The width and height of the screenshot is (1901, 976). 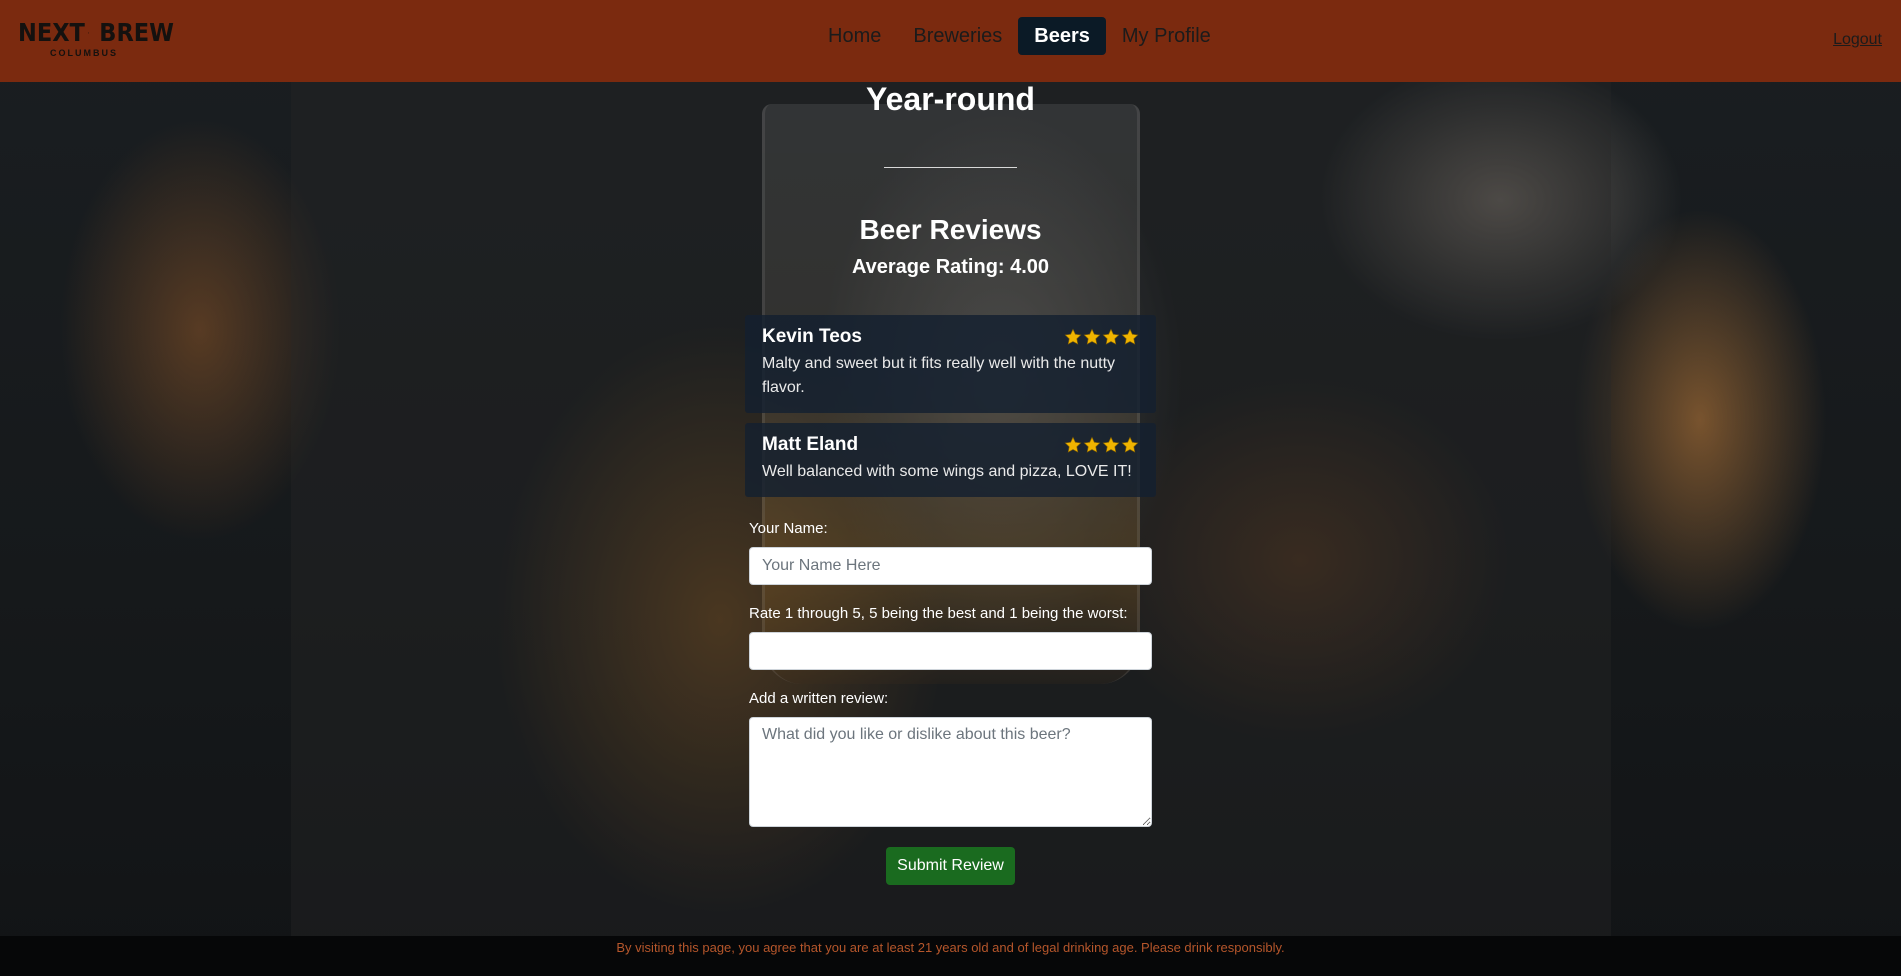 I want to click on brand-logo: NEXT BREW COLUMBUS, so click(x=96, y=43).